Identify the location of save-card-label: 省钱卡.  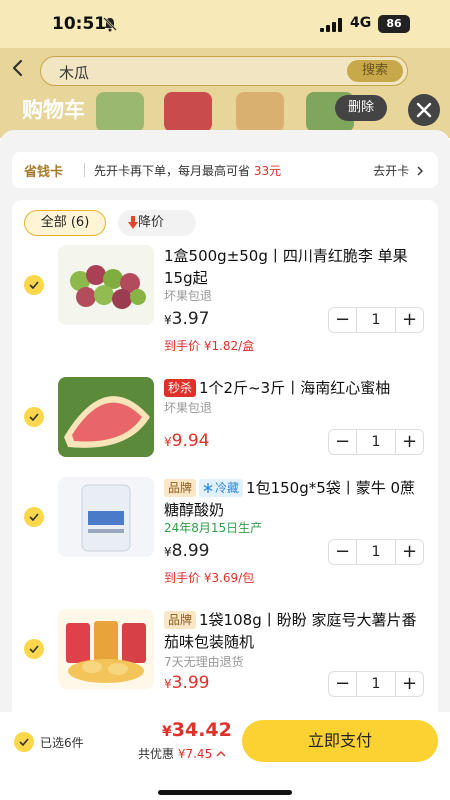
(44, 172).